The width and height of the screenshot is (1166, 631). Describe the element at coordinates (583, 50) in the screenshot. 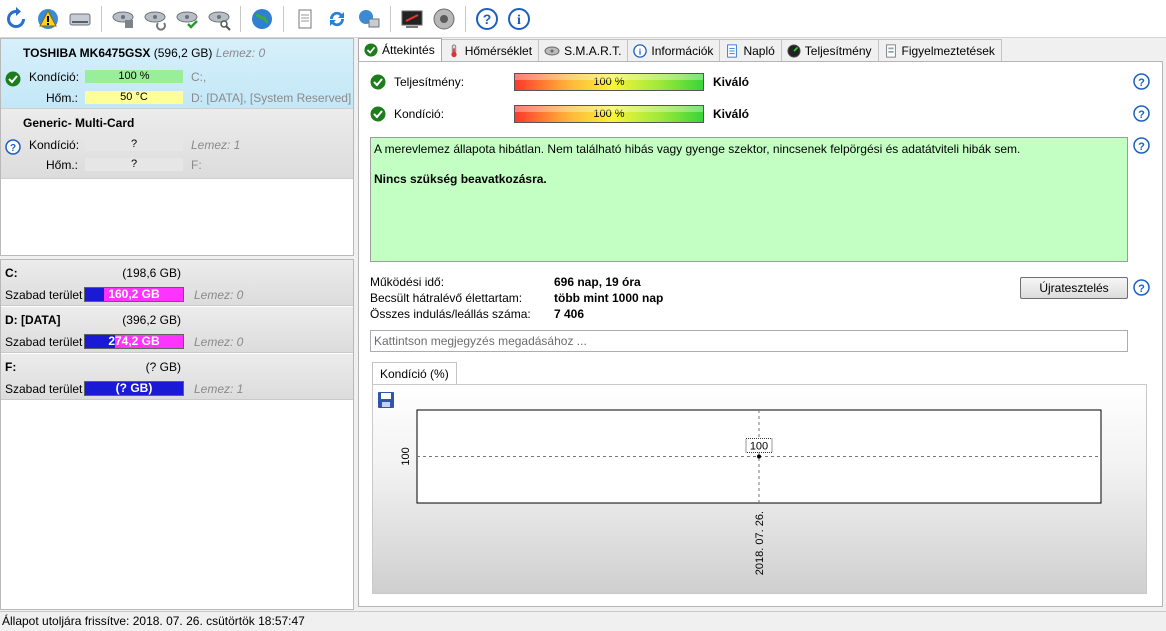

I see `tab-smart: S.M.A.R.T.` at that location.